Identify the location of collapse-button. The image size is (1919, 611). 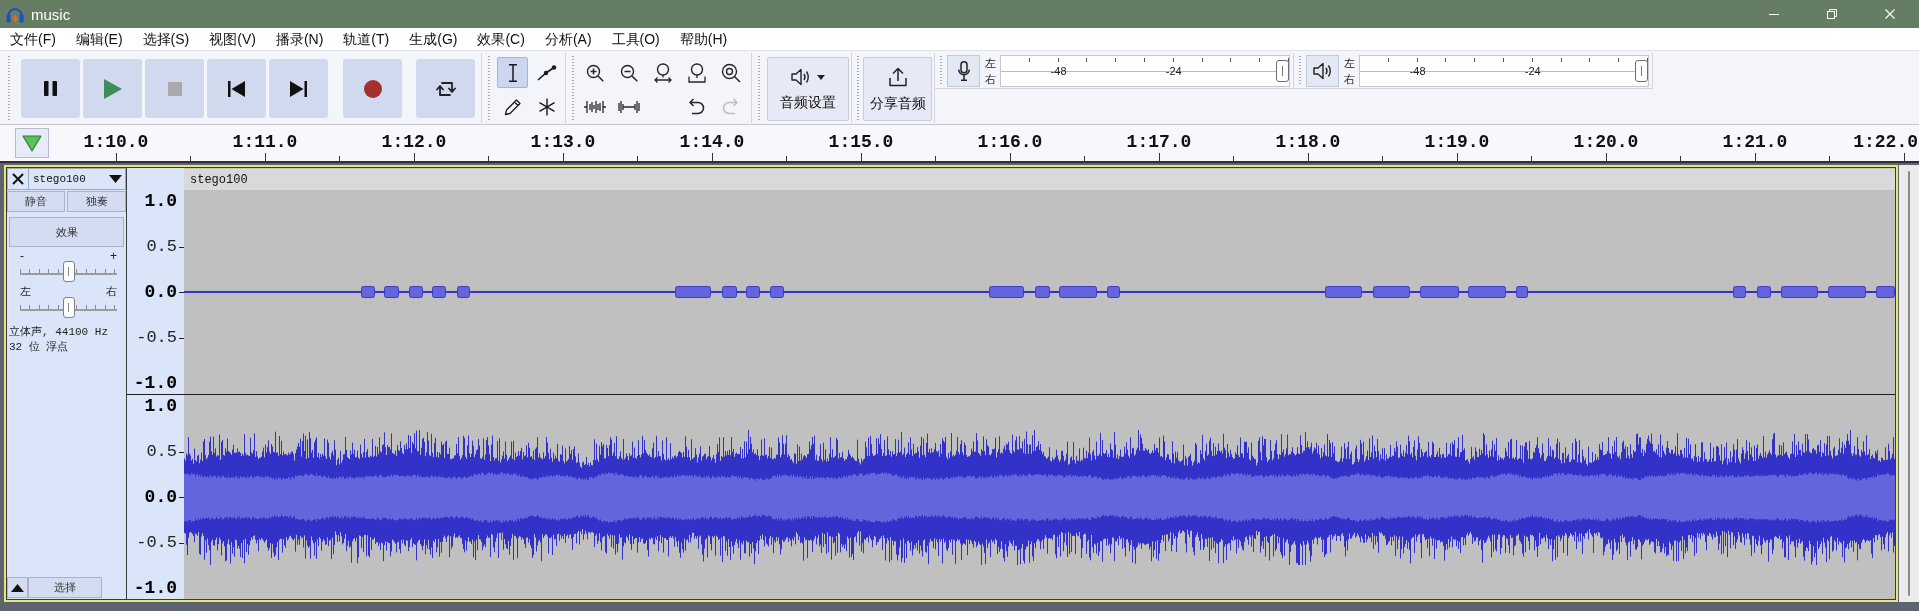
(17, 587).